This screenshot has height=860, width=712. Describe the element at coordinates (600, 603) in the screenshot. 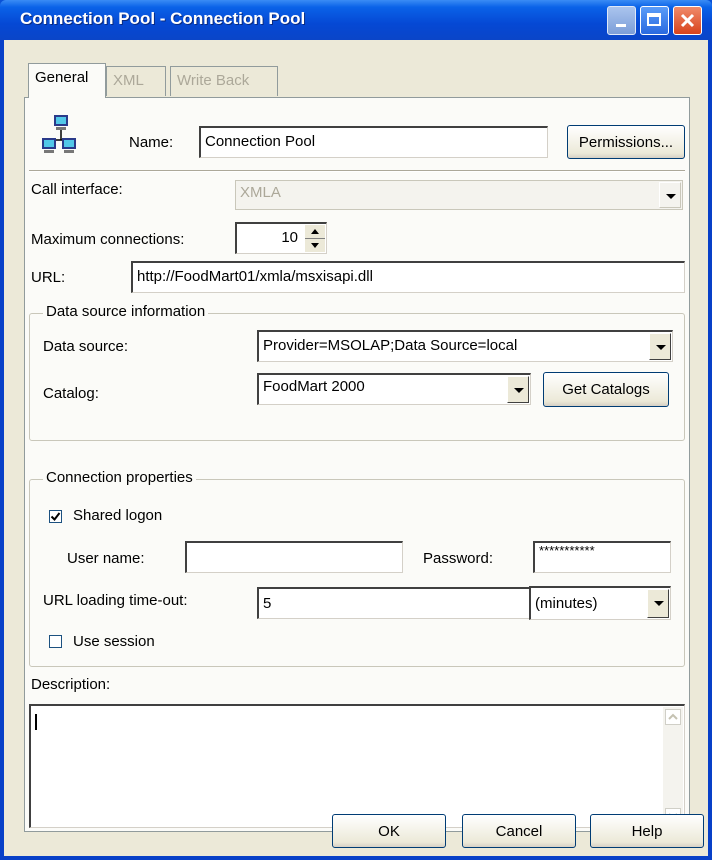

I see `timeout-unit-select: (minutes)` at that location.